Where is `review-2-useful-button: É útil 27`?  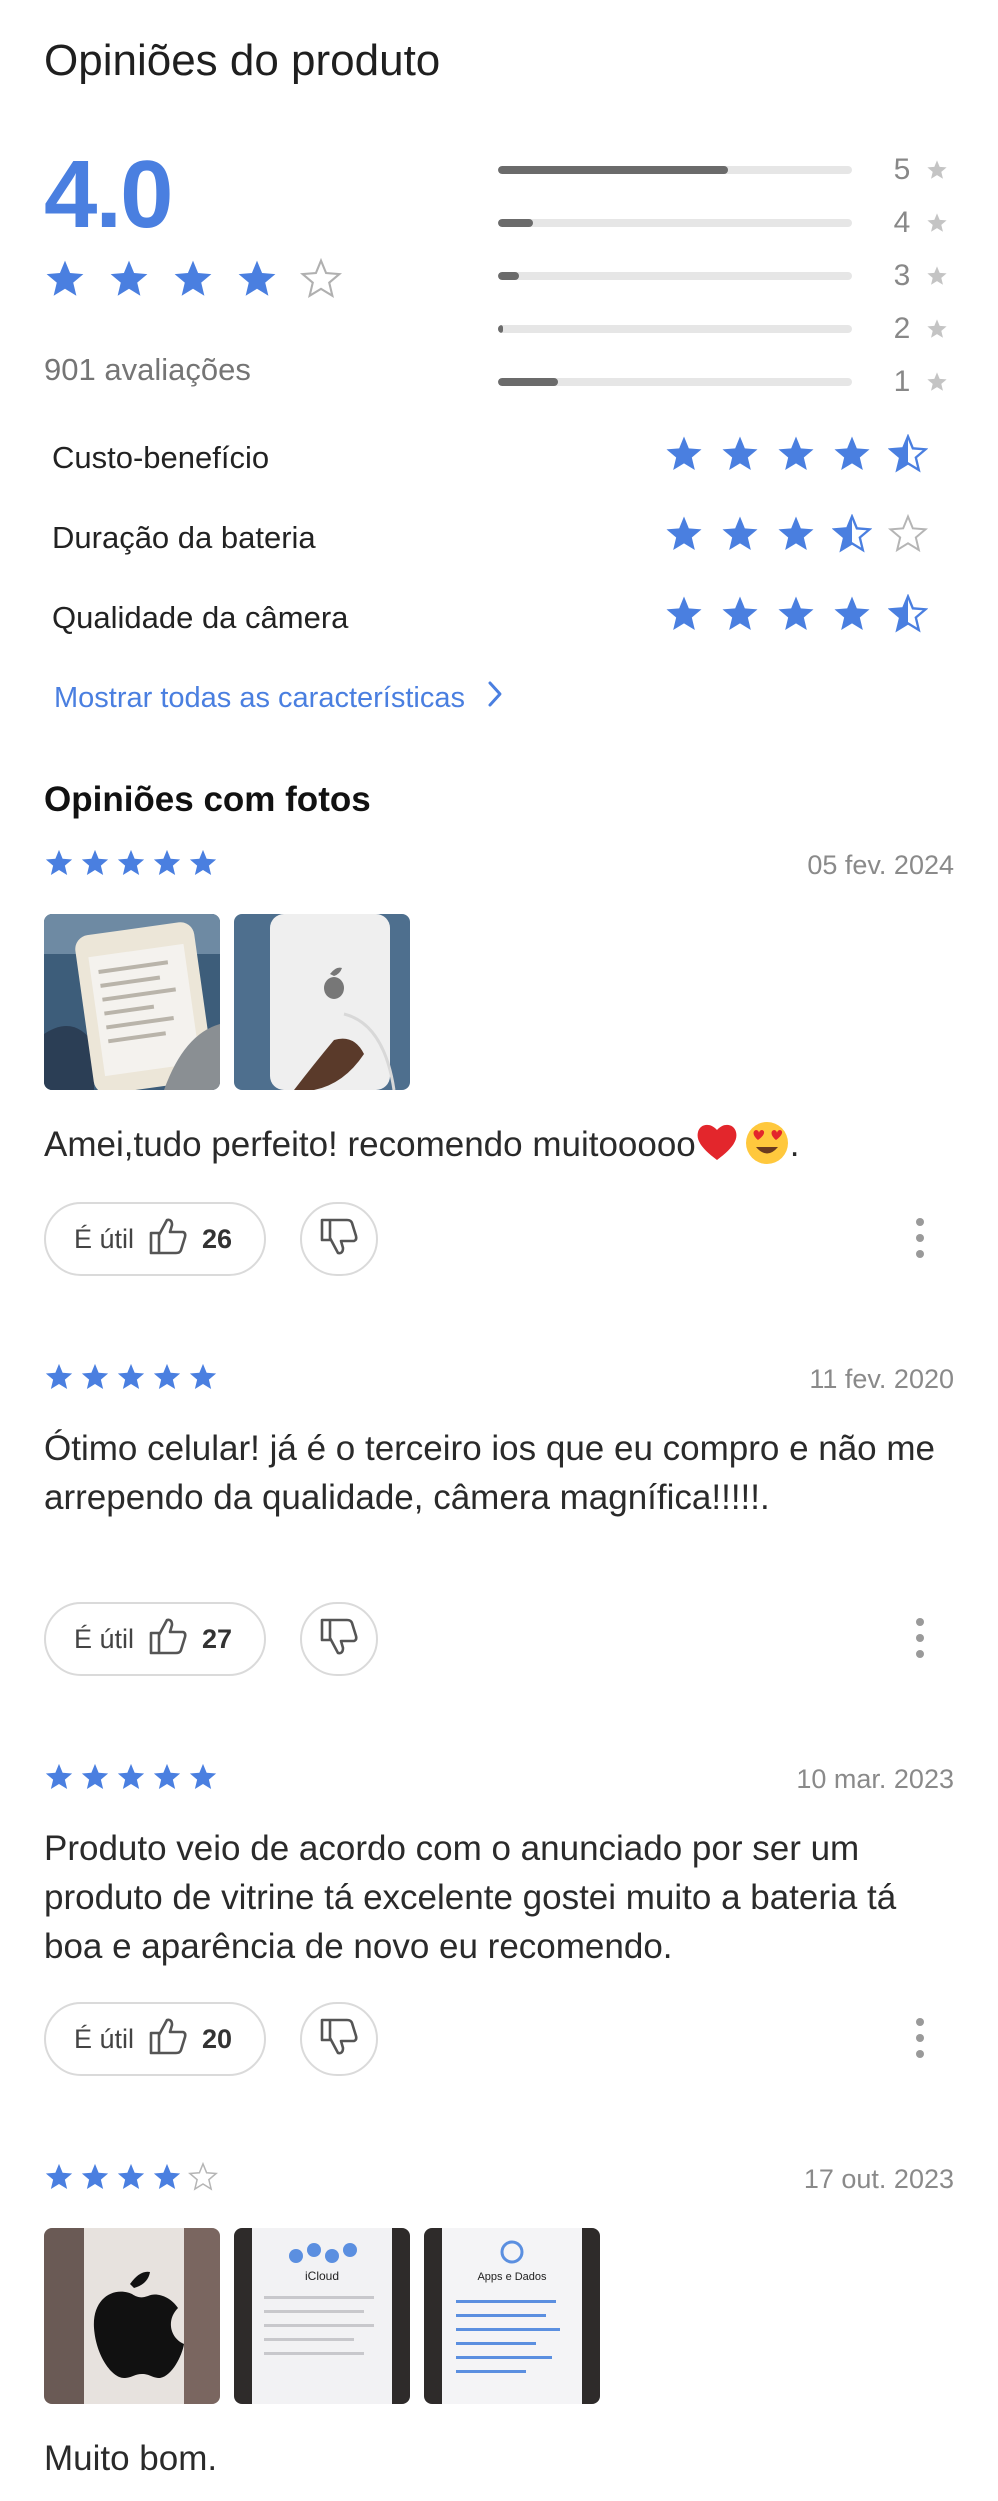 review-2-useful-button: É útil 27 is located at coordinates (155, 1639).